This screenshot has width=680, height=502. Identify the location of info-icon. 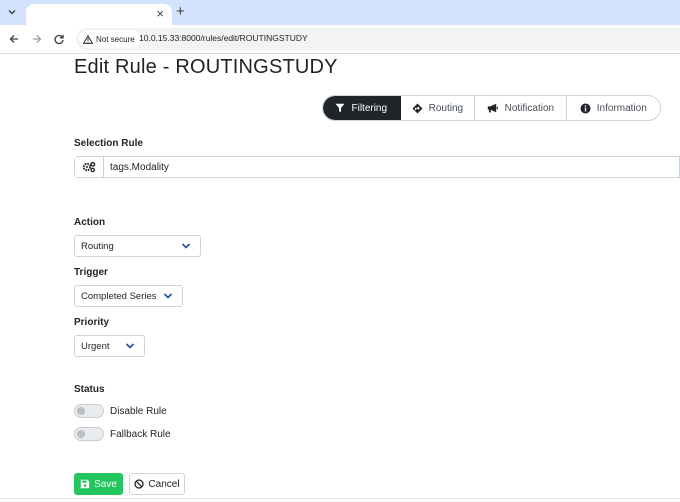
(585, 108).